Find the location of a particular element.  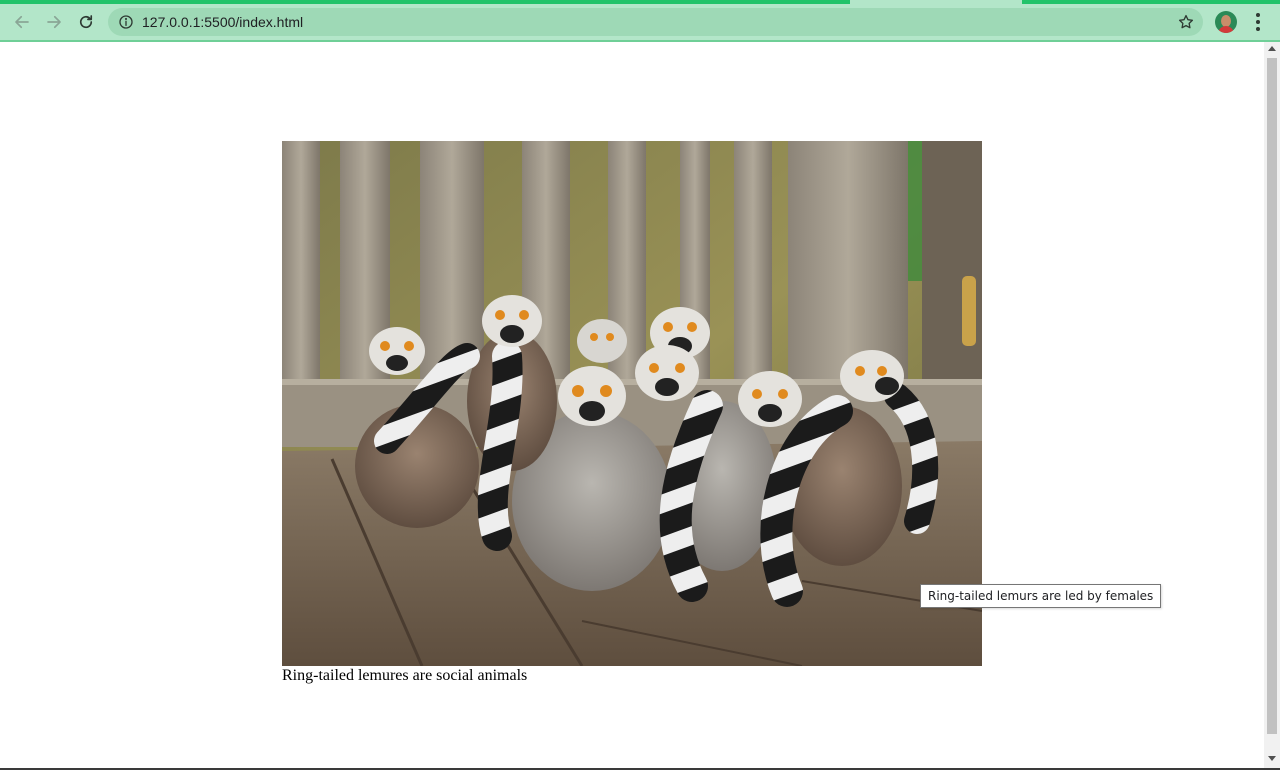

back-button is located at coordinates (22, 22).